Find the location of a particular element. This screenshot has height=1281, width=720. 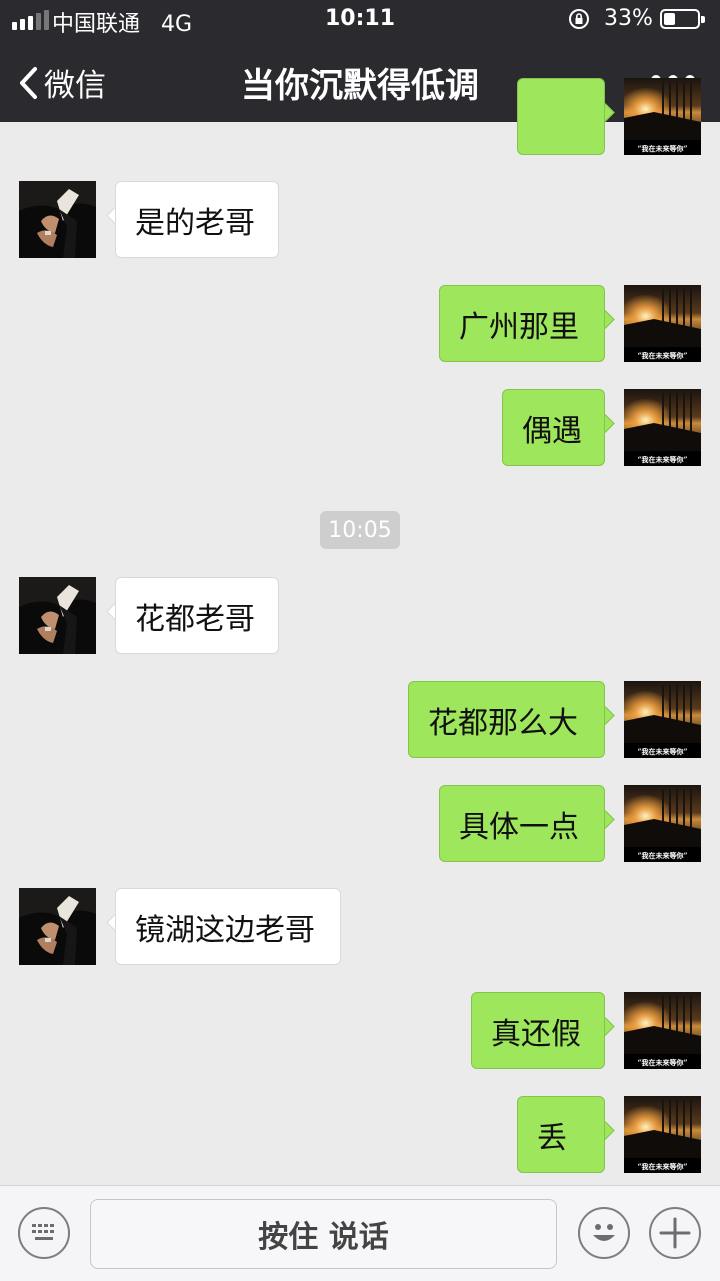

keyboard-icon is located at coordinates (43, 1232).